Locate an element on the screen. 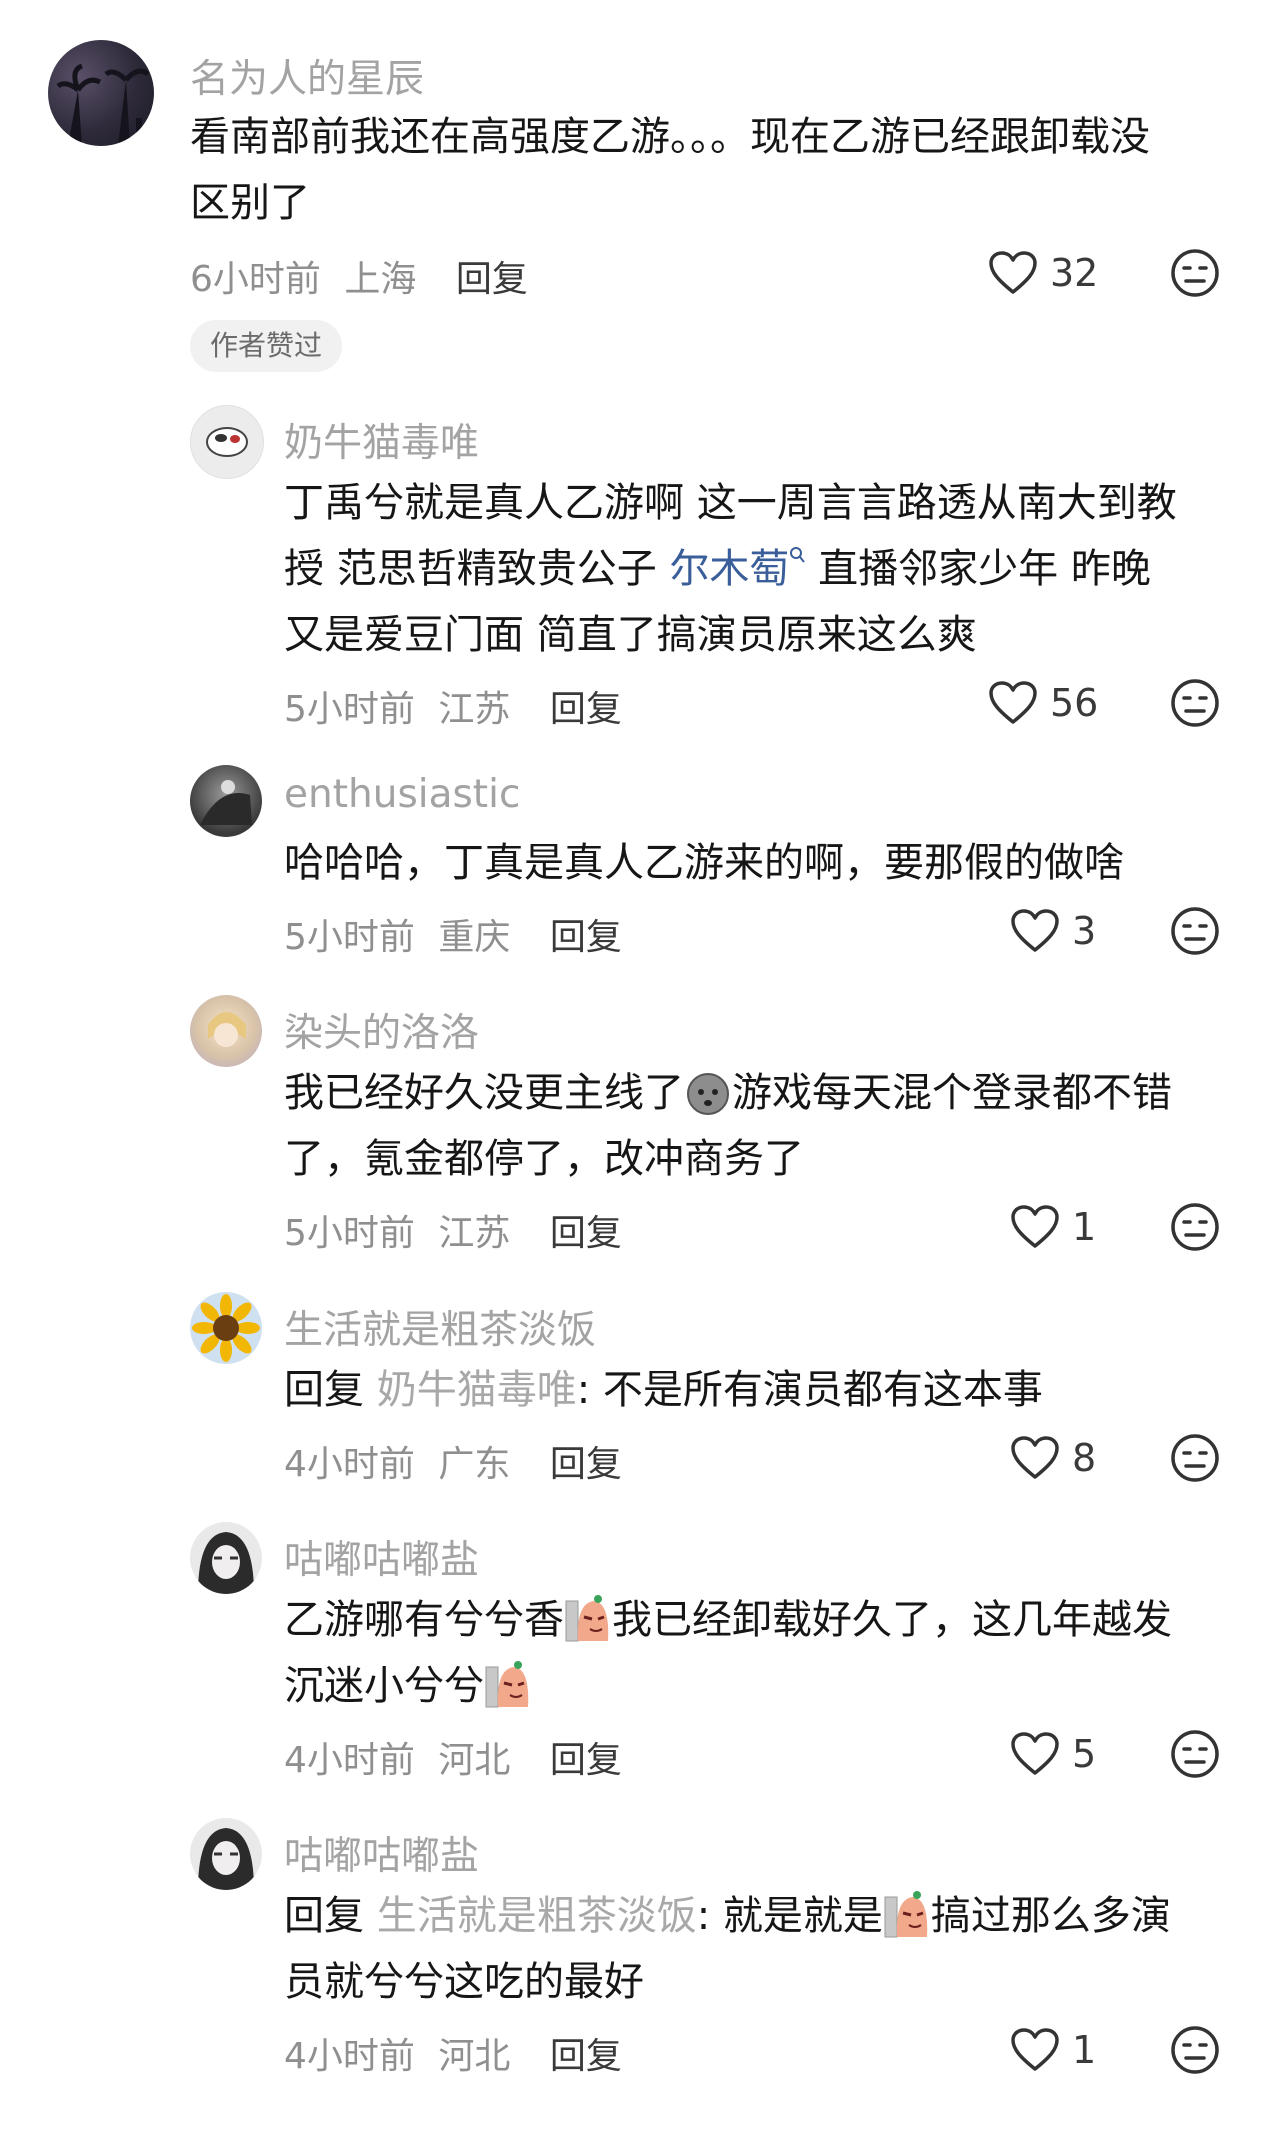  like-button: 56 is located at coordinates (1043, 703).